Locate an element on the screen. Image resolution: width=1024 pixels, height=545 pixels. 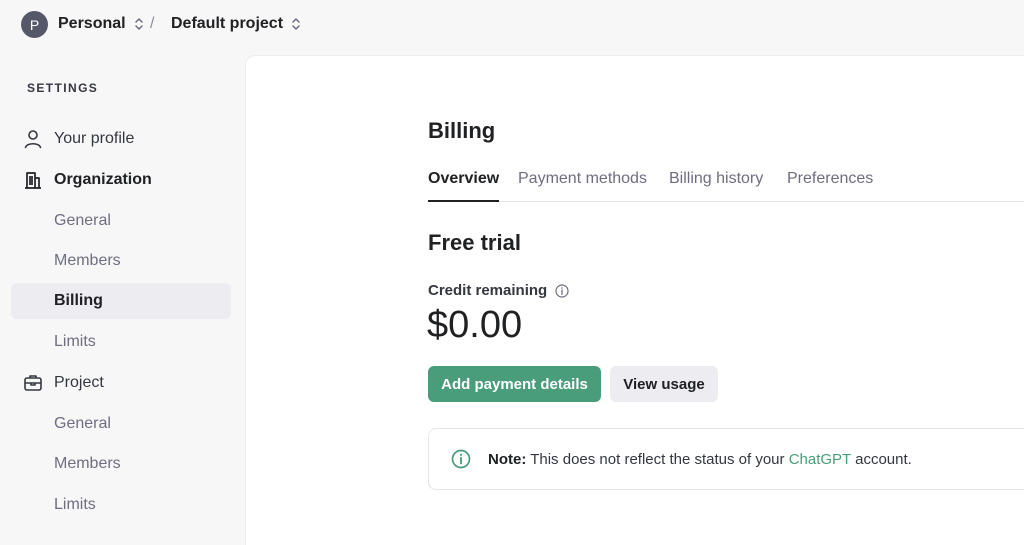
sidebar-item-label: Project is located at coordinates (79, 382).